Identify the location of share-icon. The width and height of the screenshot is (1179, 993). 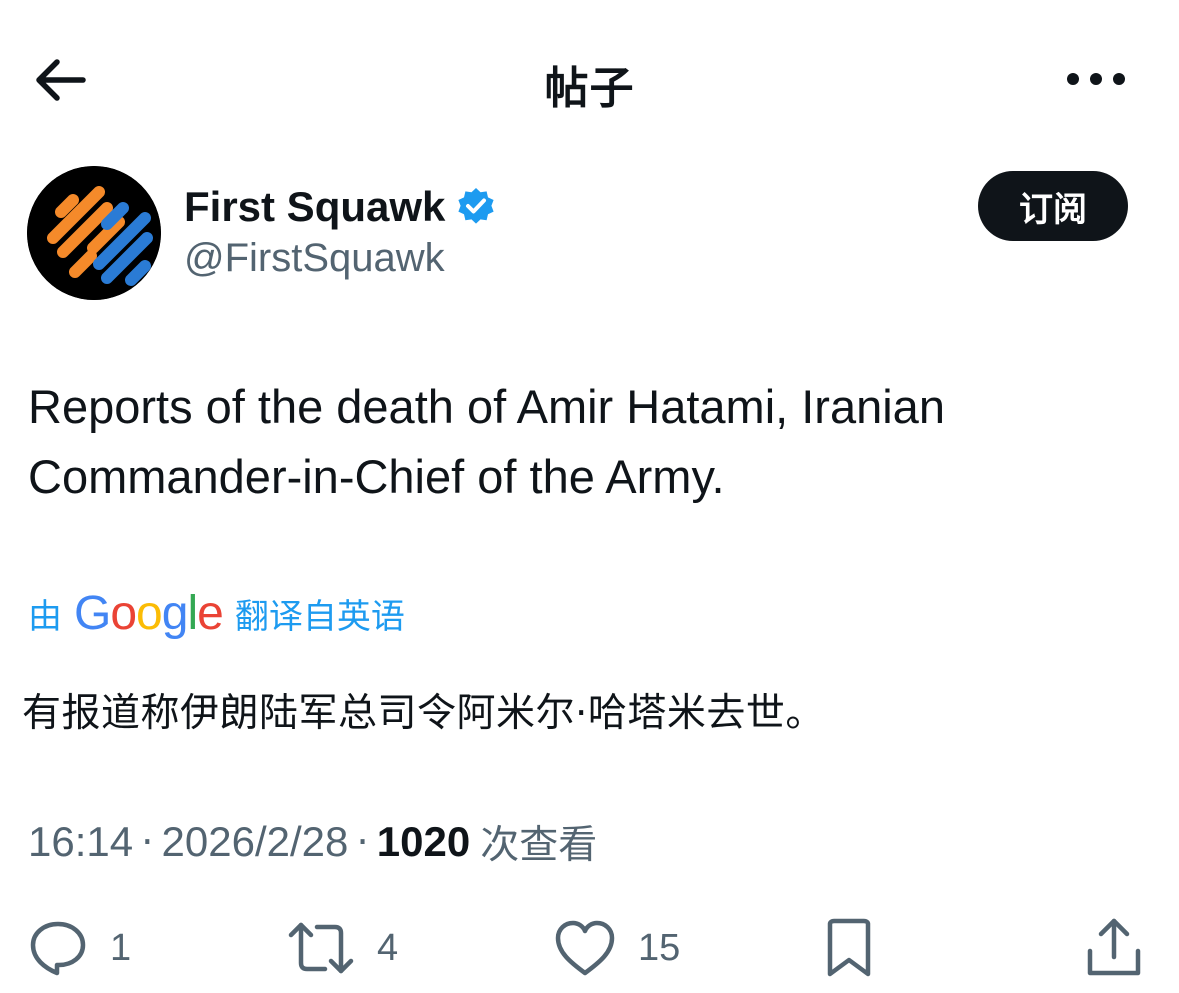
(1114, 947).